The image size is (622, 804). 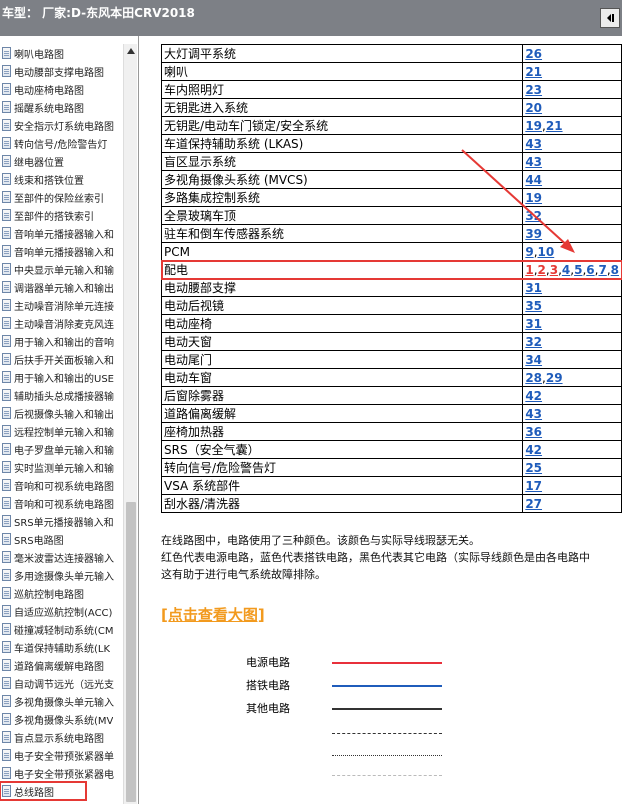 I want to click on sidebar-item: 电子安全带预张紧器电, so click(x=62, y=773).